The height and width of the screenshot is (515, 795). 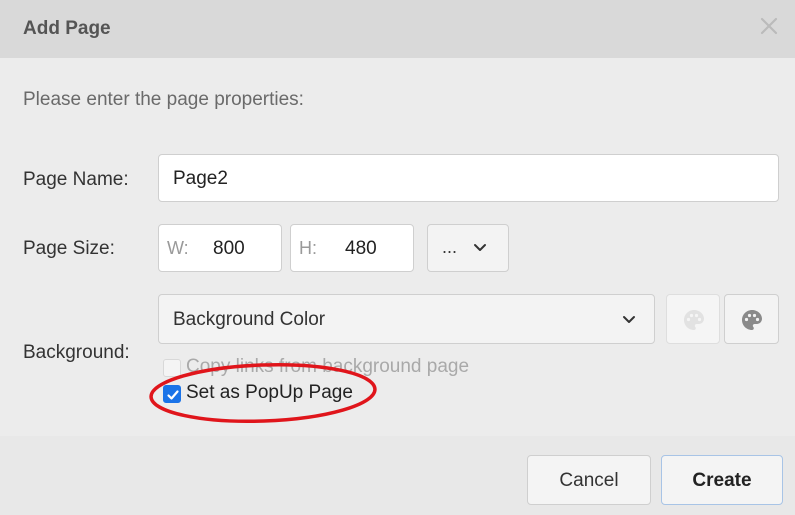 I want to click on width-prefix: W:, so click(x=178, y=248).